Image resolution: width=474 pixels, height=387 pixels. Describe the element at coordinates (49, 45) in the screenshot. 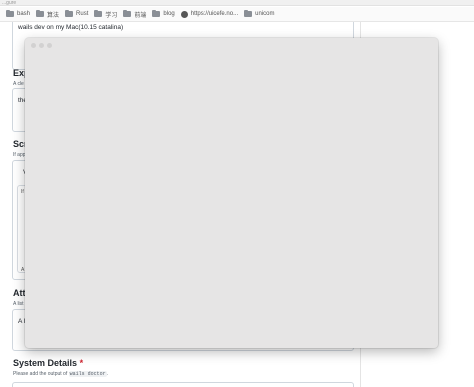

I see `window-zoom-button` at that location.